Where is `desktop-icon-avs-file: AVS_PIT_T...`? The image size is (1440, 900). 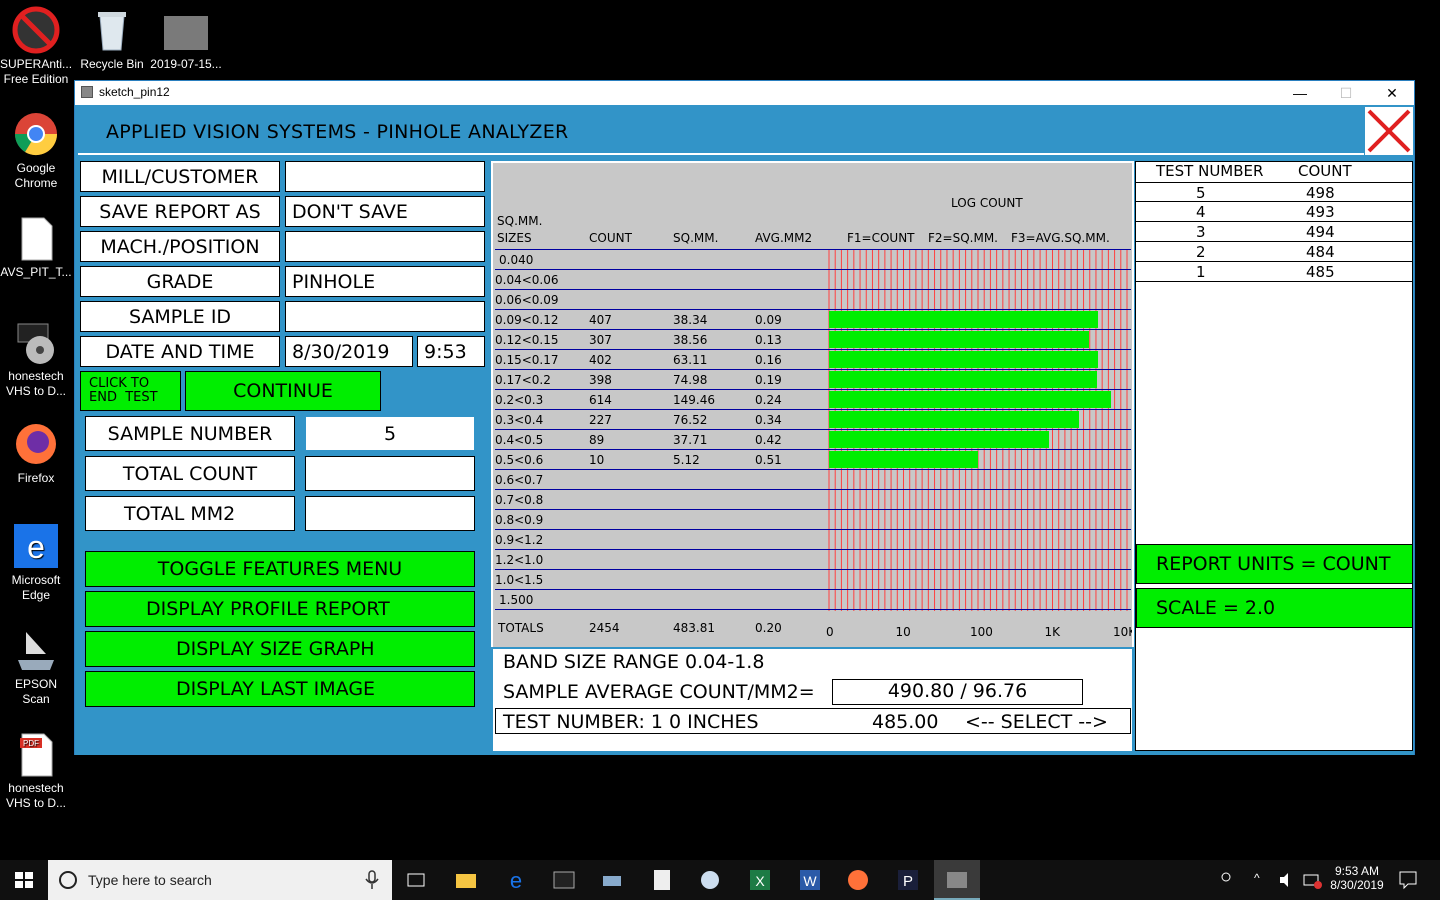
desktop-icon-avs-file: AVS_PIT_T... is located at coordinates (36, 247).